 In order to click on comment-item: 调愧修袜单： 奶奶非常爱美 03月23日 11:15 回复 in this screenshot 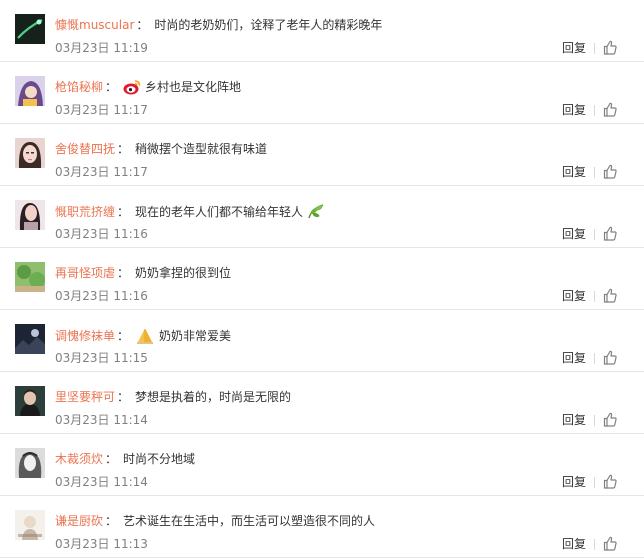, I will do `click(322, 341)`.